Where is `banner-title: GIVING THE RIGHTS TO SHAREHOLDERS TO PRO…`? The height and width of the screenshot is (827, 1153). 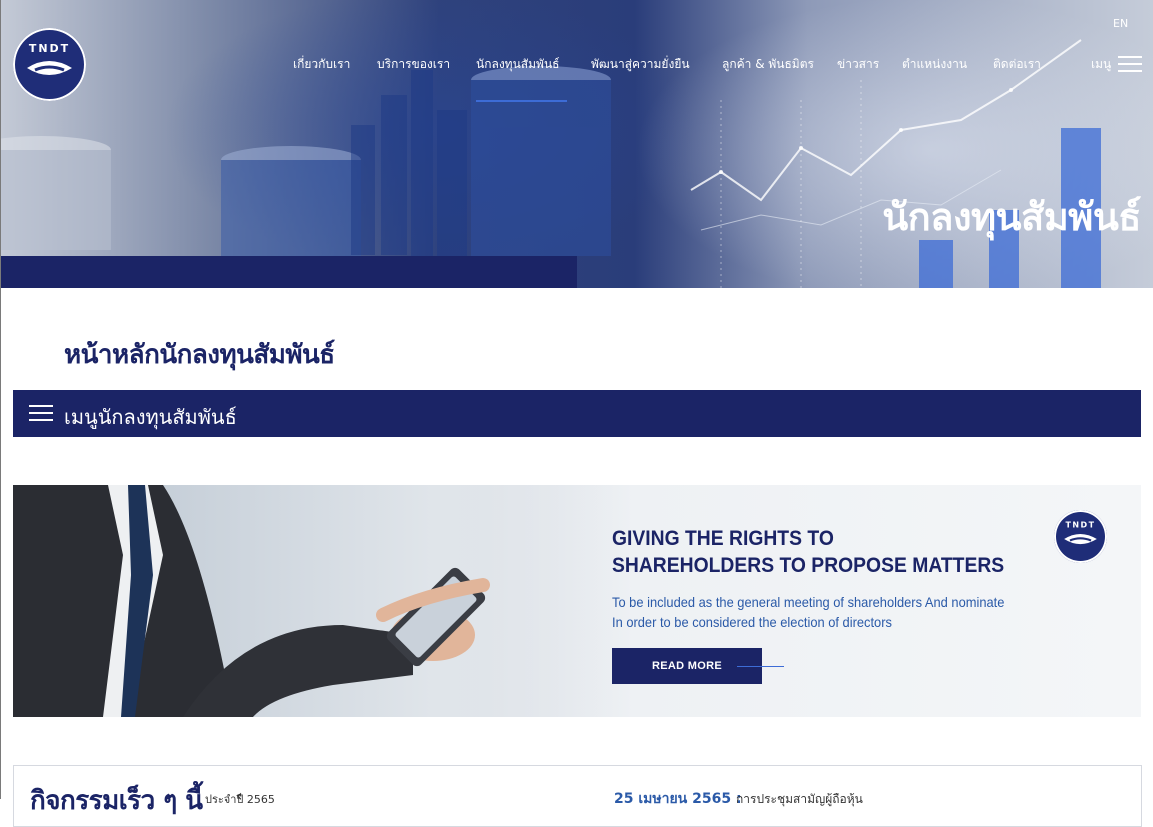
banner-title: GIVING THE RIGHTS TO SHAREHOLDERS TO PRO… is located at coordinates (808, 552).